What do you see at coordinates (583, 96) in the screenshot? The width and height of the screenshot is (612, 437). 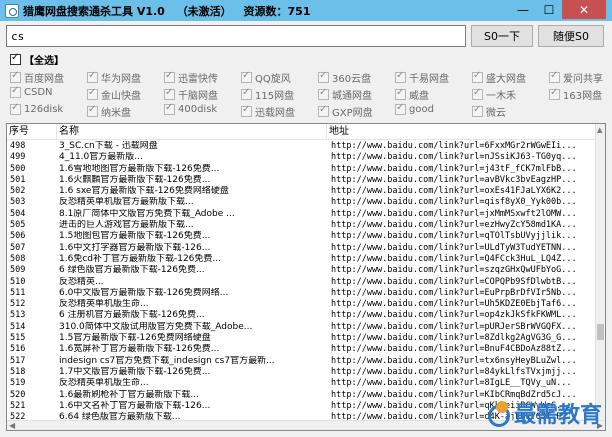 I see `filter-label: 163网盘` at bounding box center [583, 96].